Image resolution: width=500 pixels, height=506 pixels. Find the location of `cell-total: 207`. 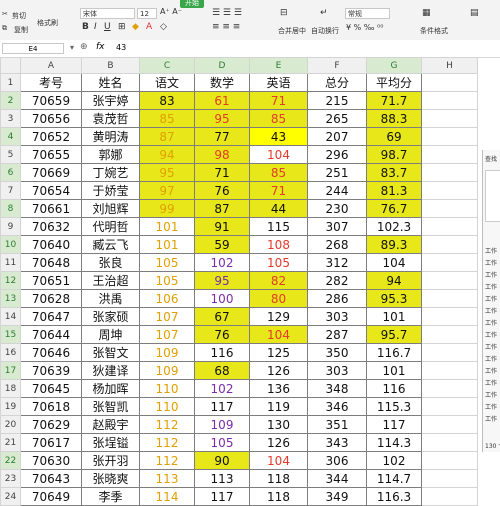

cell-total: 207 is located at coordinates (337, 136).